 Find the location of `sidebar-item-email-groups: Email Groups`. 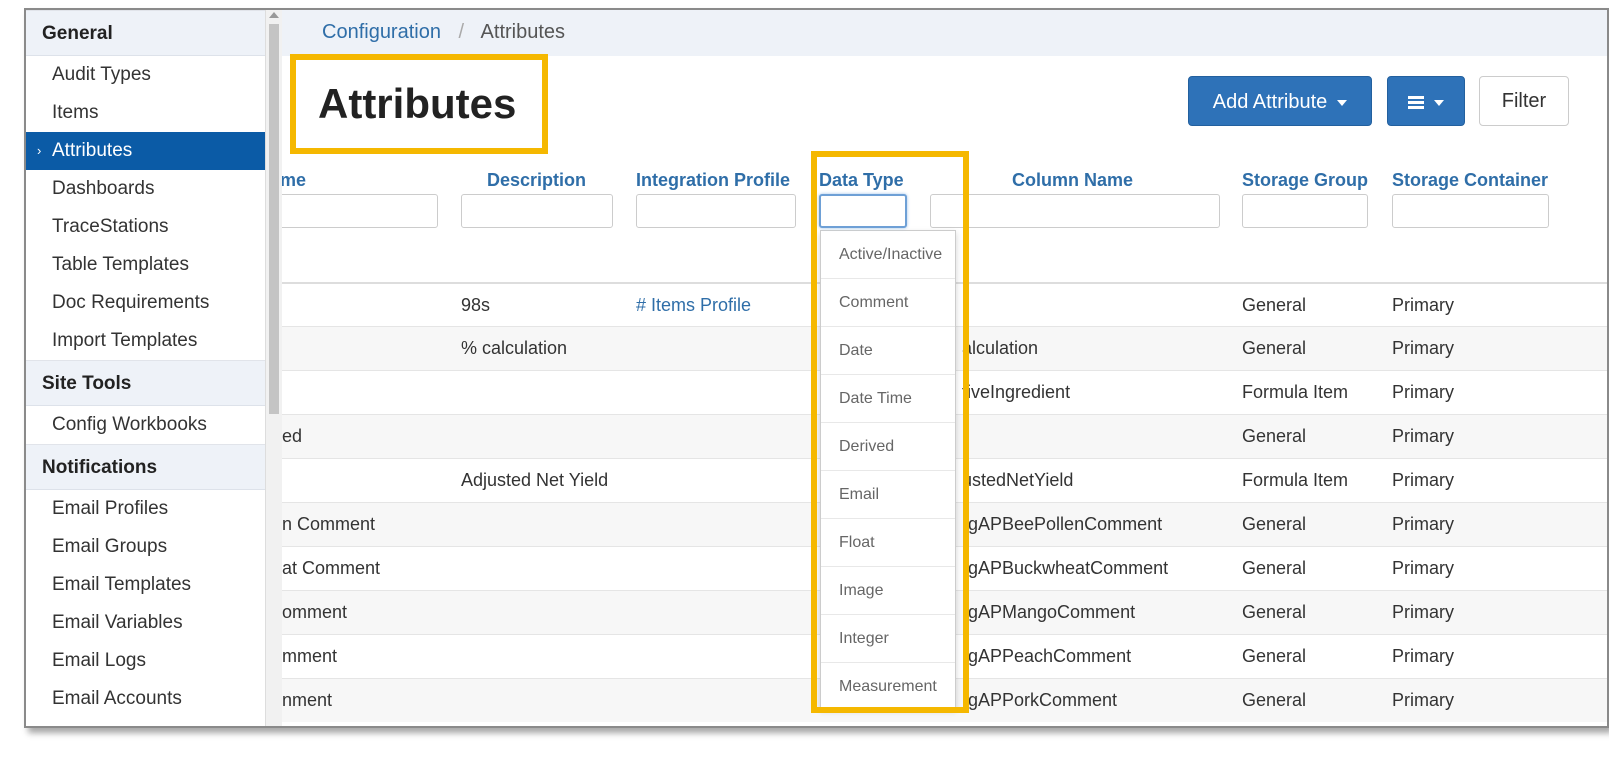

sidebar-item-email-groups: Email Groups is located at coordinates (145, 547).